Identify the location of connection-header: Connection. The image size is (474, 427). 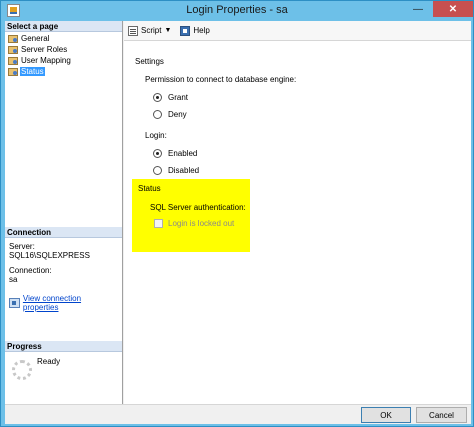
(63, 232).